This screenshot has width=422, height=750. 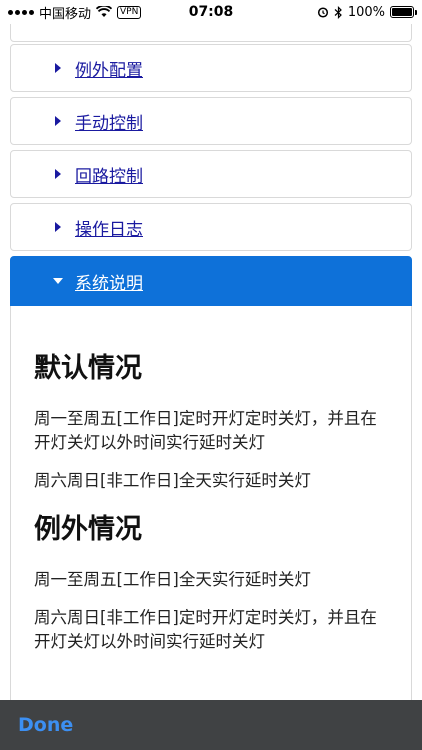 I want to click on battery-percent: 100%, so click(x=366, y=12).